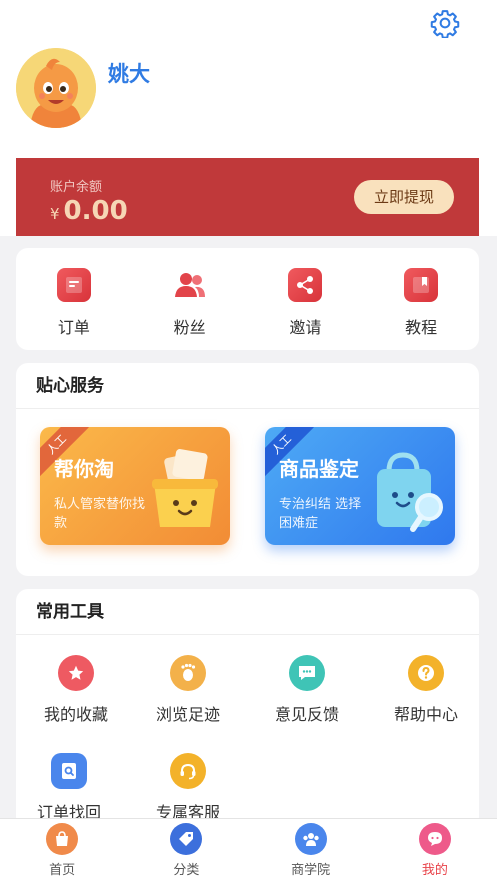 Image resolution: width=497 pixels, height=883 pixels. I want to click on tool-customer-service: 专属客服, so click(188, 788).